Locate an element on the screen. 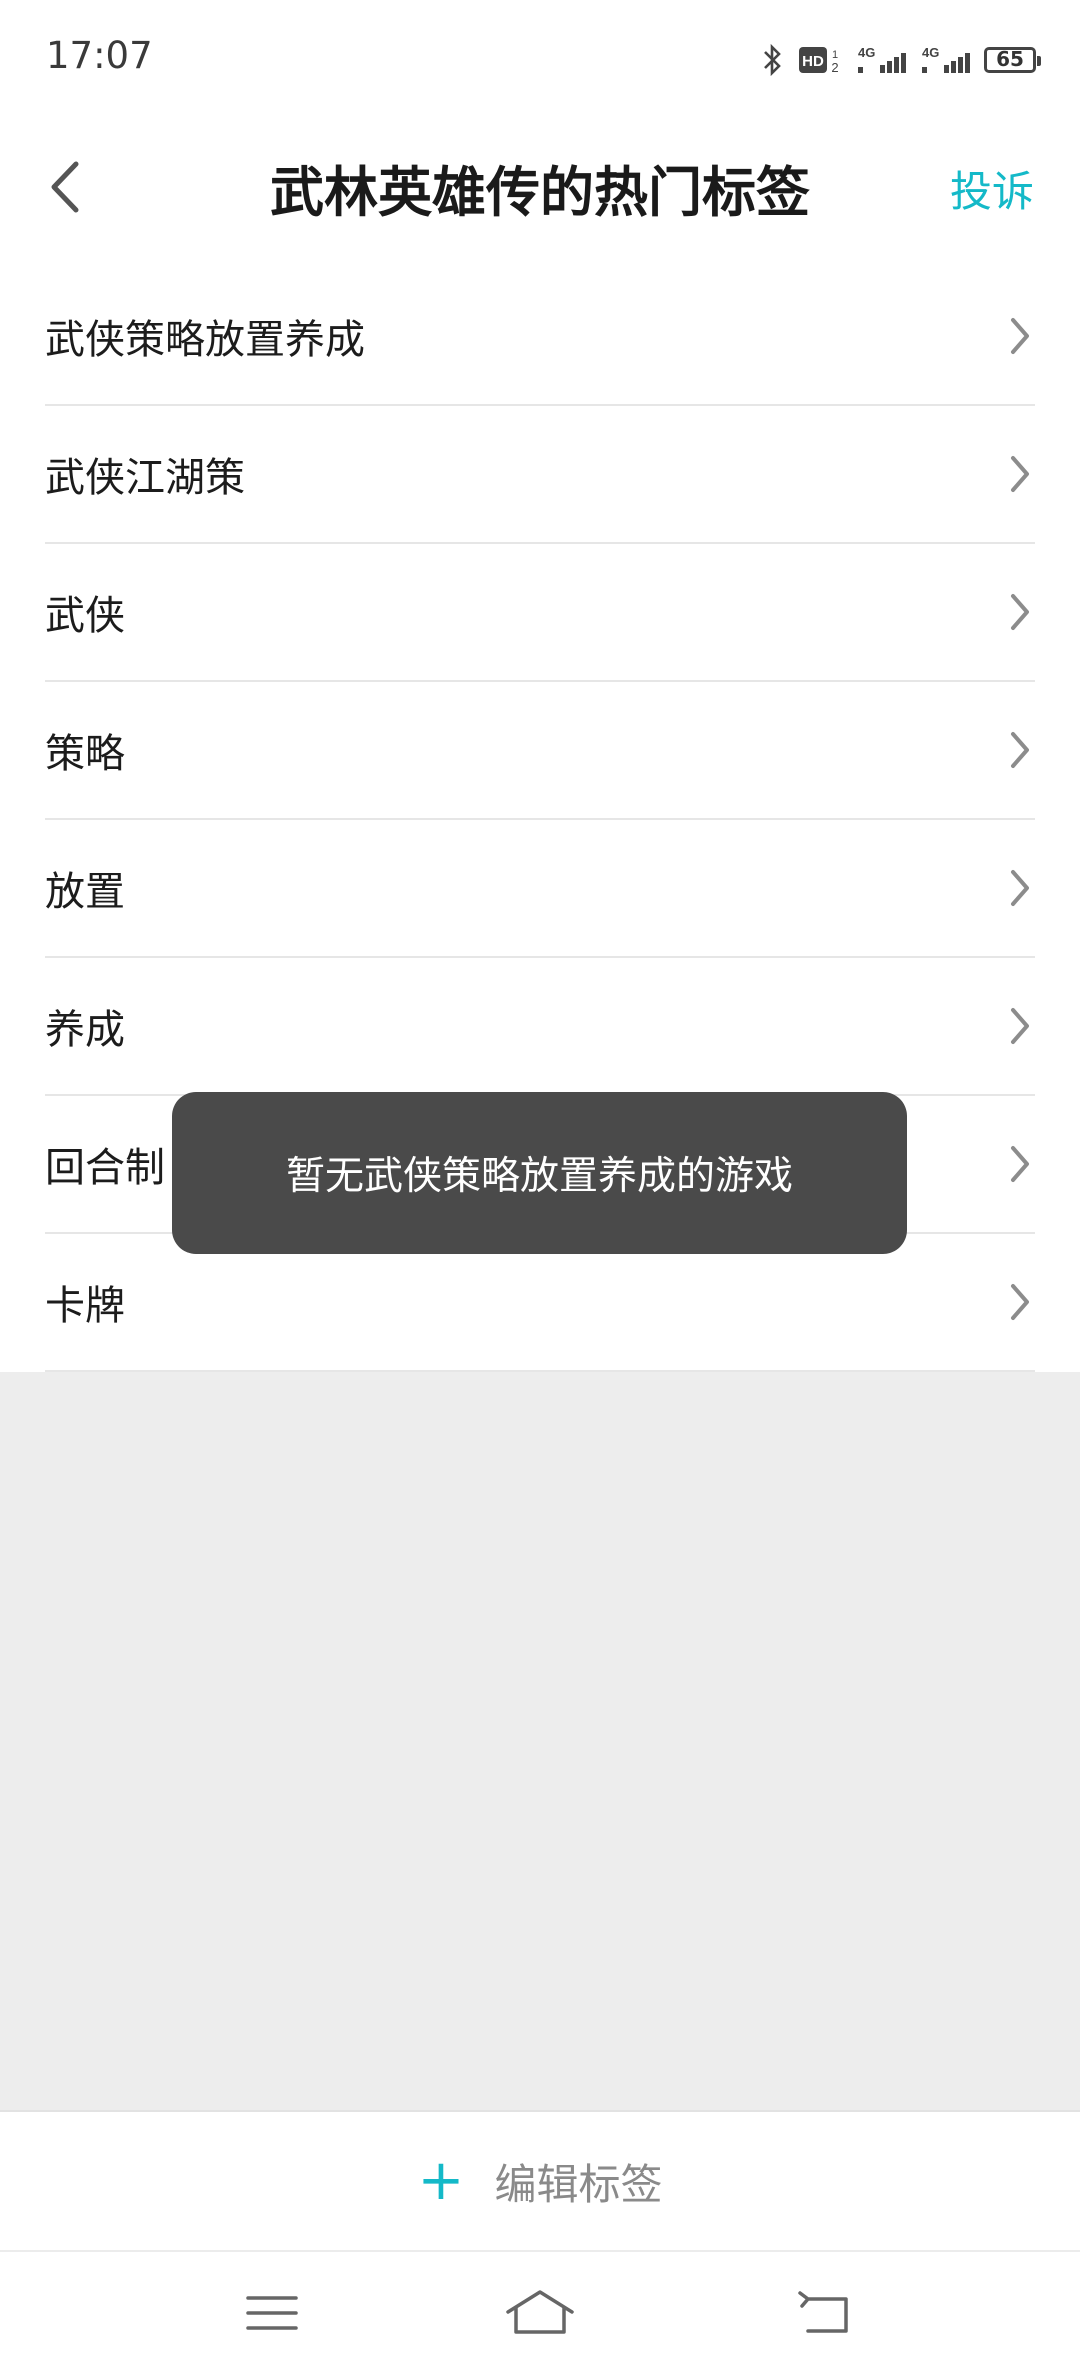 The width and height of the screenshot is (1080, 2376). nav-menu-button is located at coordinates (272, 2315).